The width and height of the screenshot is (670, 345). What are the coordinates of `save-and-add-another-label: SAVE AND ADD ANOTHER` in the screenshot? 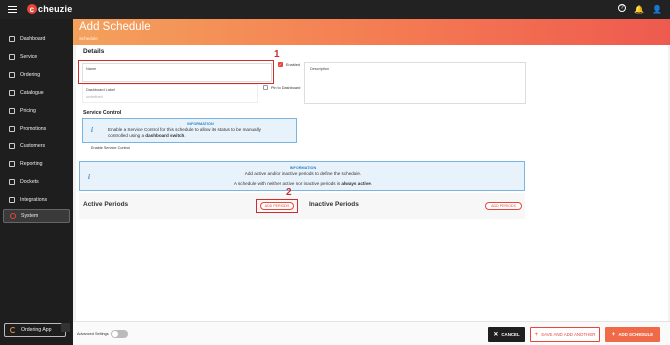 It's located at (568, 334).